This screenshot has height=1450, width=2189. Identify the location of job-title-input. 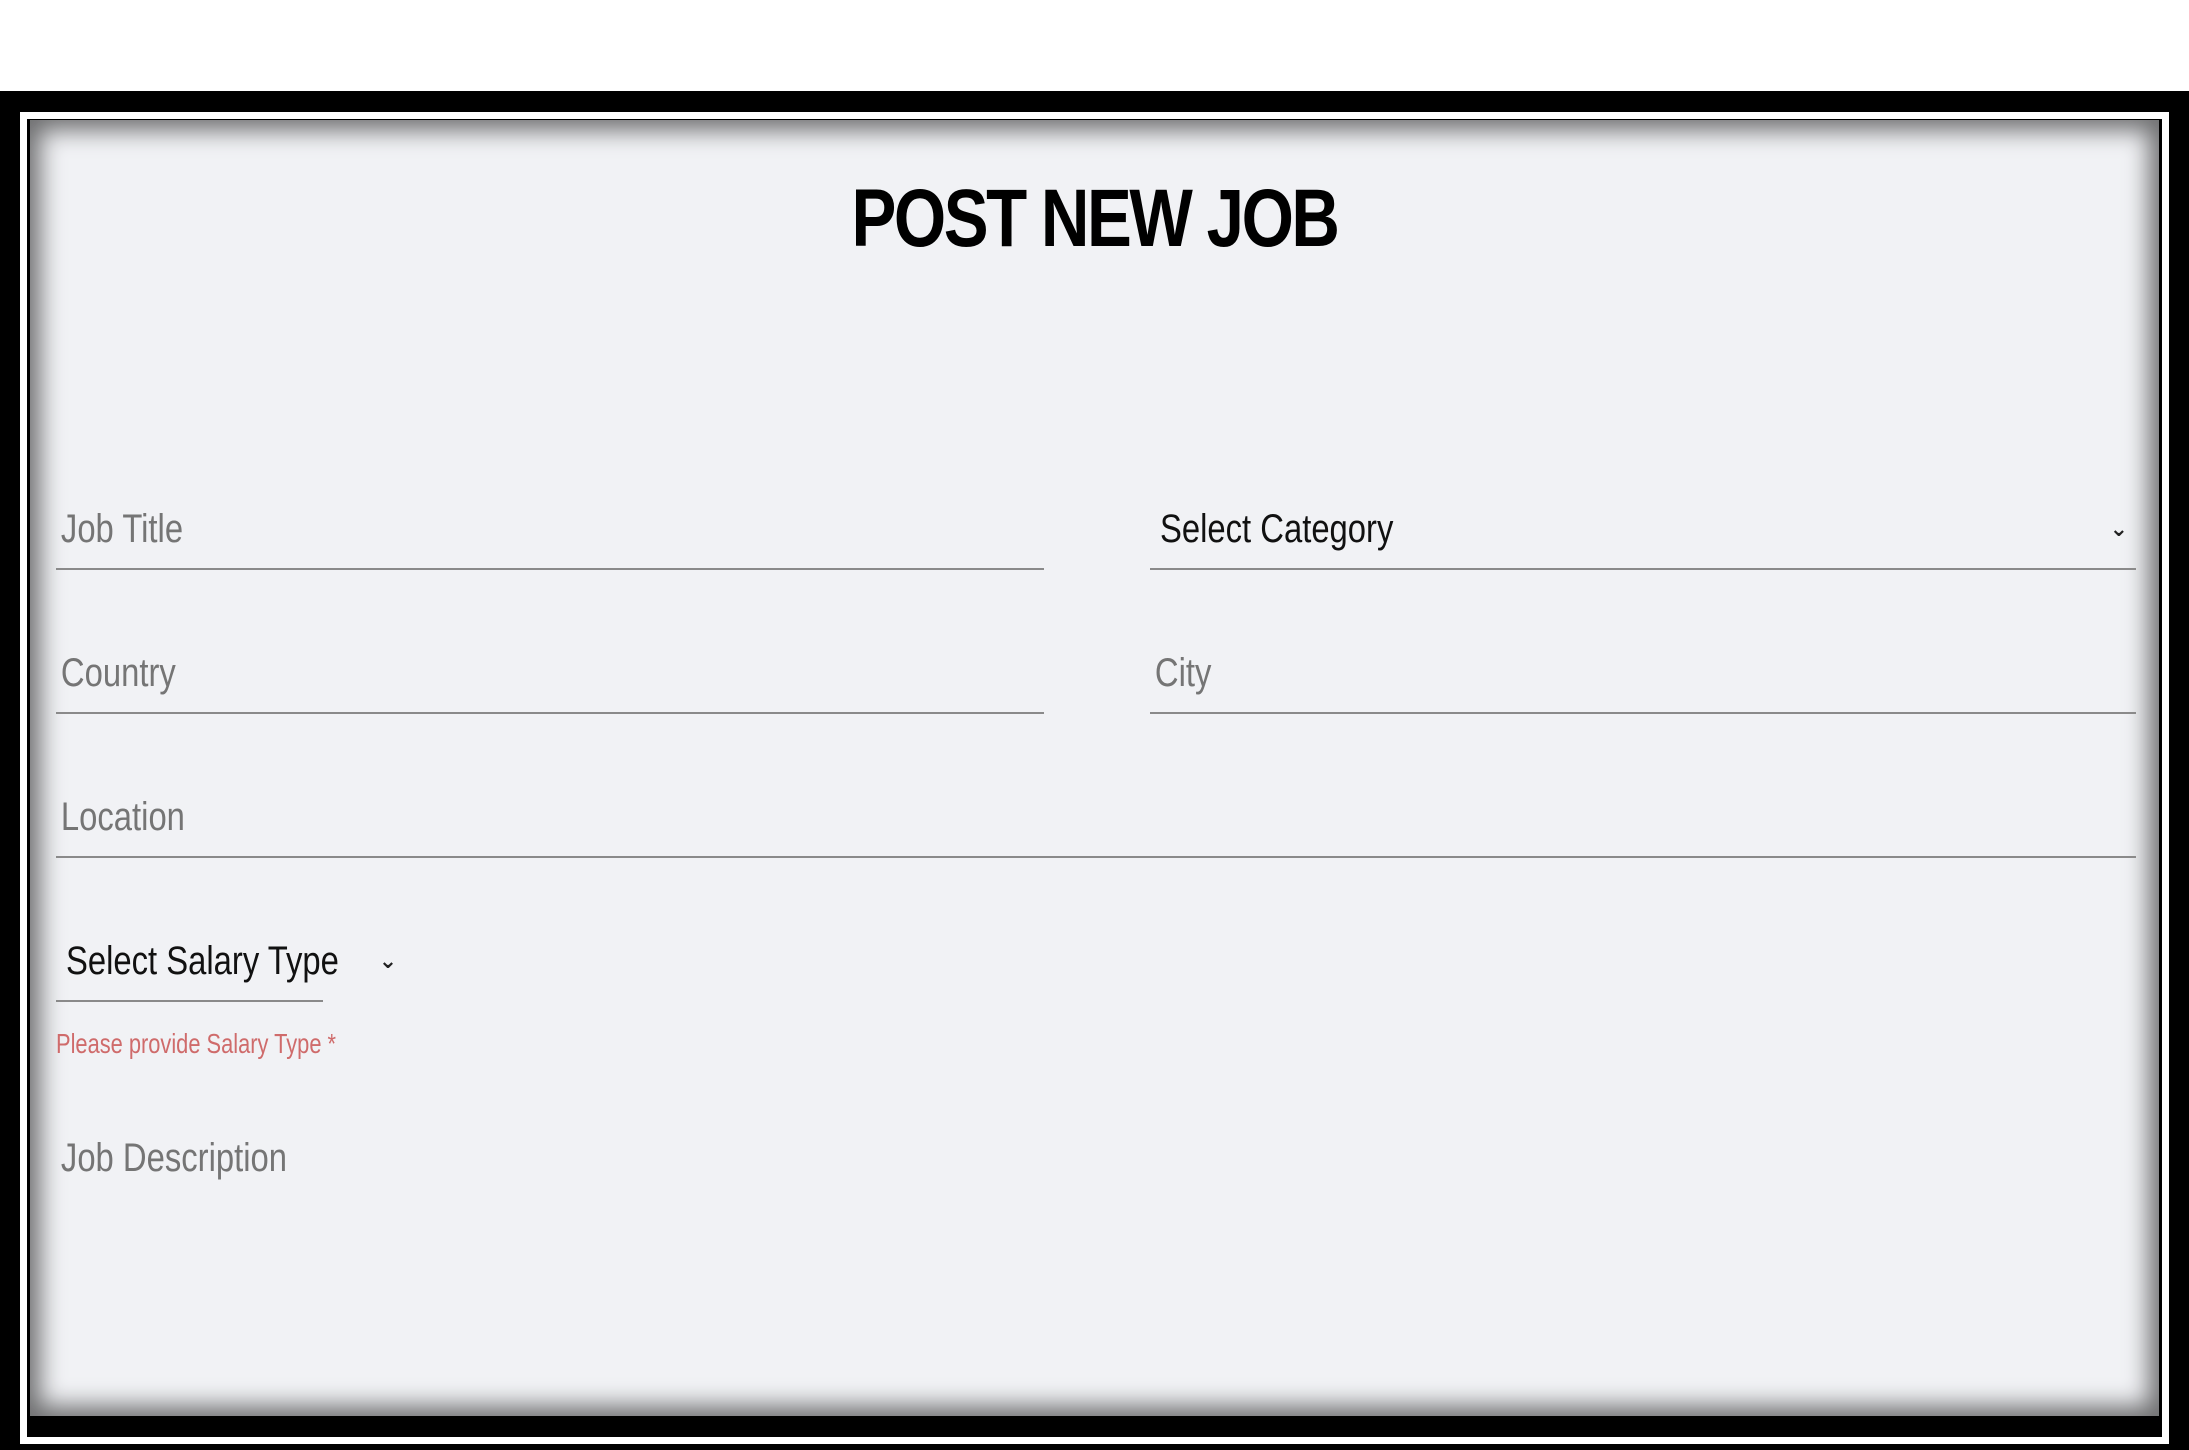
(461, 529).